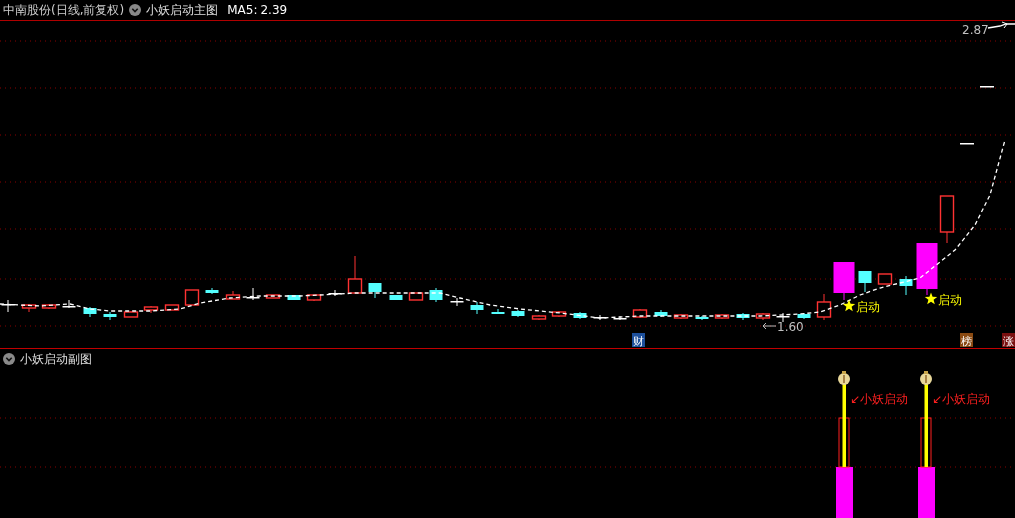  I want to click on tag: 财, so click(638, 340).